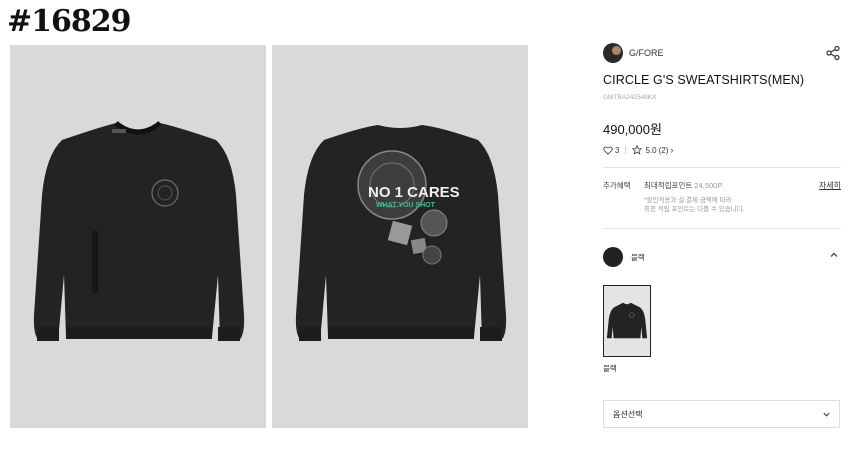 The image size is (860, 465). I want to click on option-select-dropdown: 옵션선택, so click(721, 414).